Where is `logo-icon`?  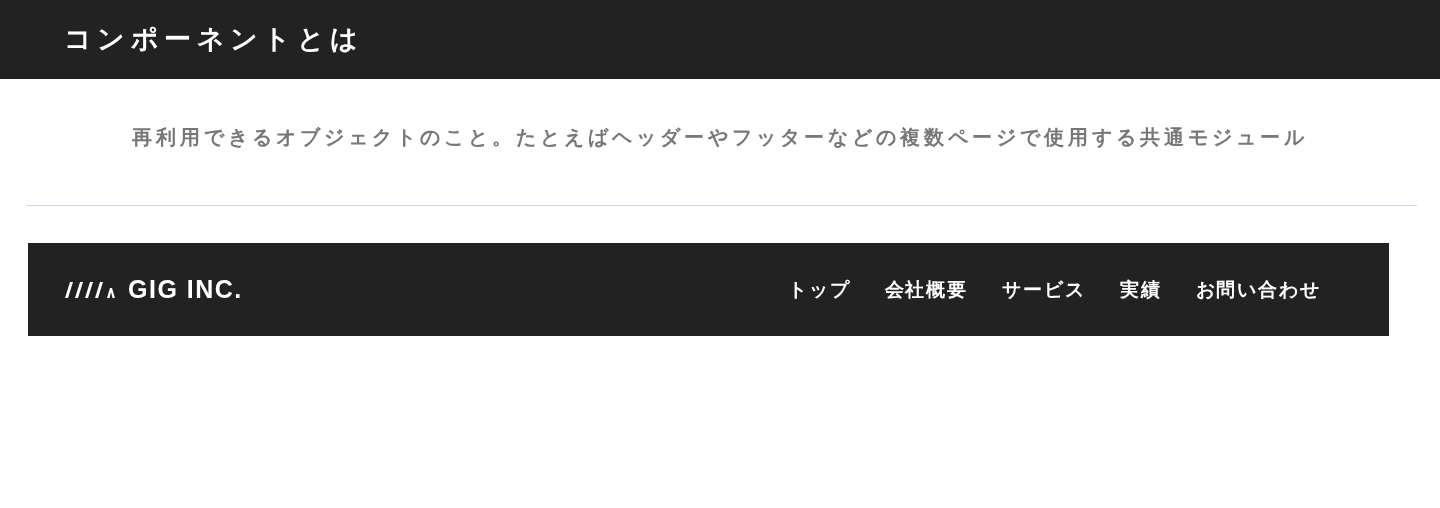 logo-icon is located at coordinates (90, 289).